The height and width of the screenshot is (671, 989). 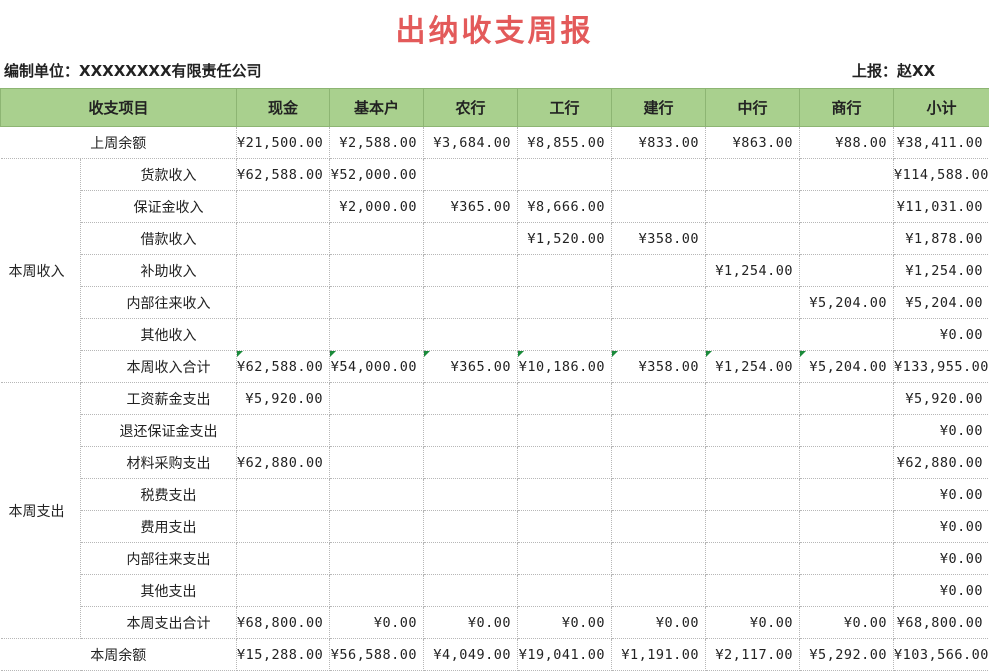 What do you see at coordinates (941, 143) in the screenshot?
I see `value-cell: ¥38,411.00` at bounding box center [941, 143].